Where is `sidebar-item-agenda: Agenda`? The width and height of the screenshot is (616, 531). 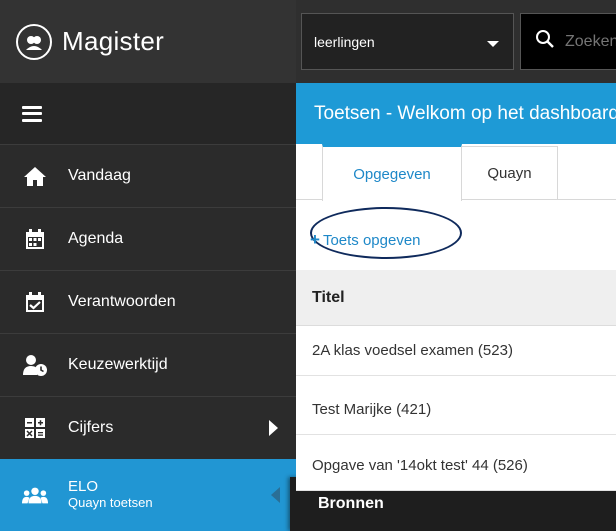 sidebar-item-agenda: Agenda is located at coordinates (148, 238).